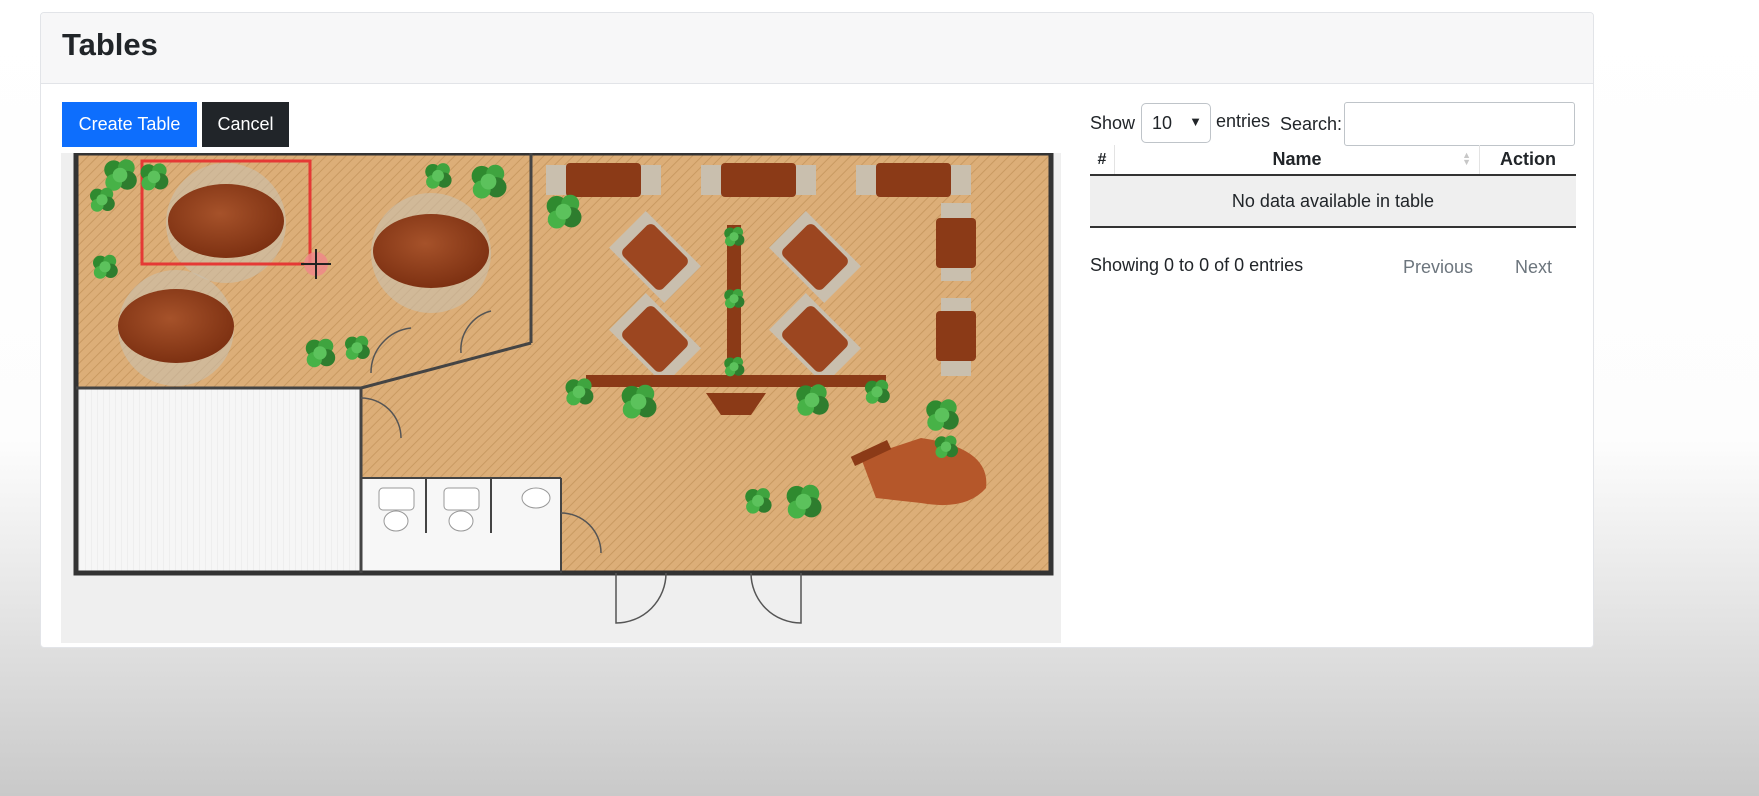 The width and height of the screenshot is (1759, 796). I want to click on entries-label: entries, so click(1243, 121).